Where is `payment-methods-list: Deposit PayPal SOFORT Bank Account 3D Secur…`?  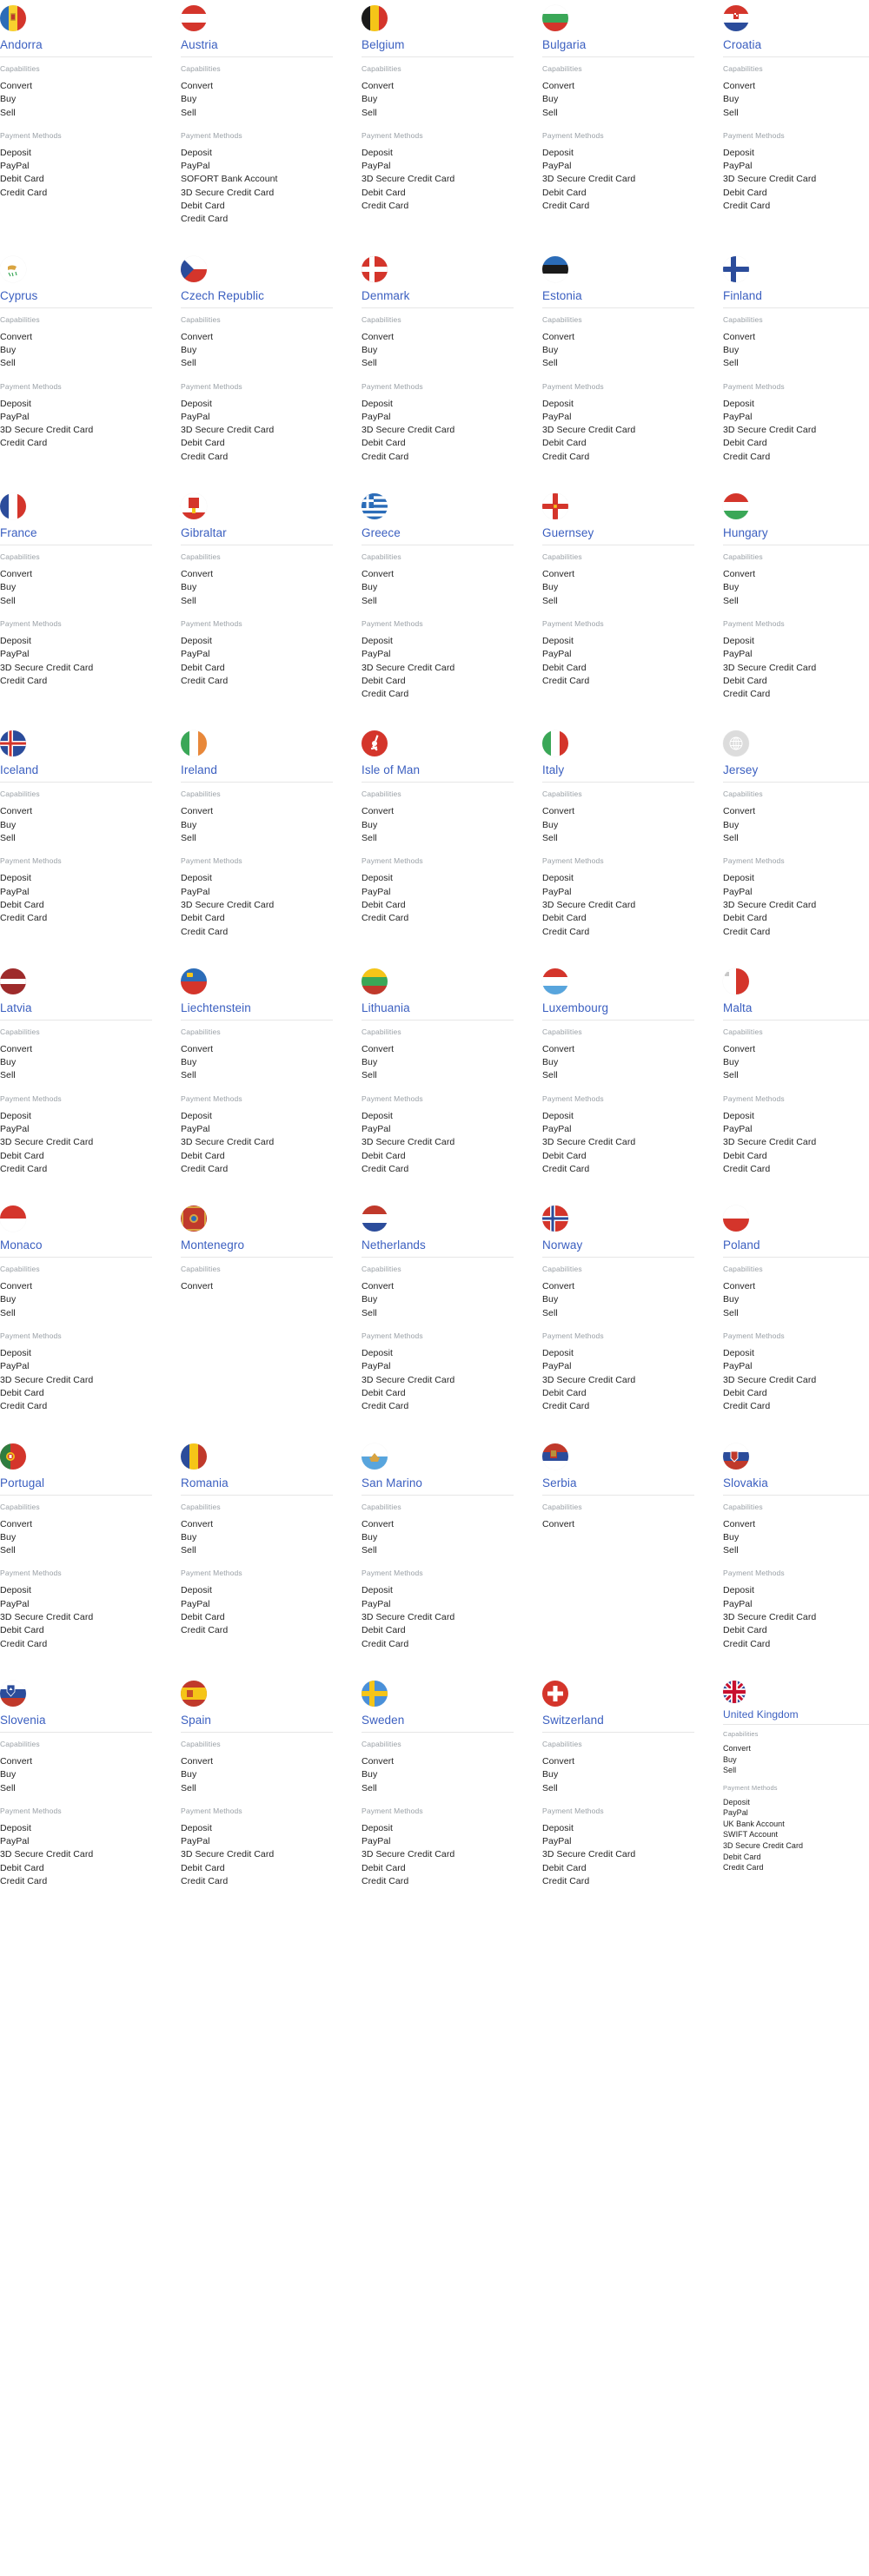 payment-methods-list: Deposit PayPal SOFORT Bank Account 3D Secur… is located at coordinates (257, 187).